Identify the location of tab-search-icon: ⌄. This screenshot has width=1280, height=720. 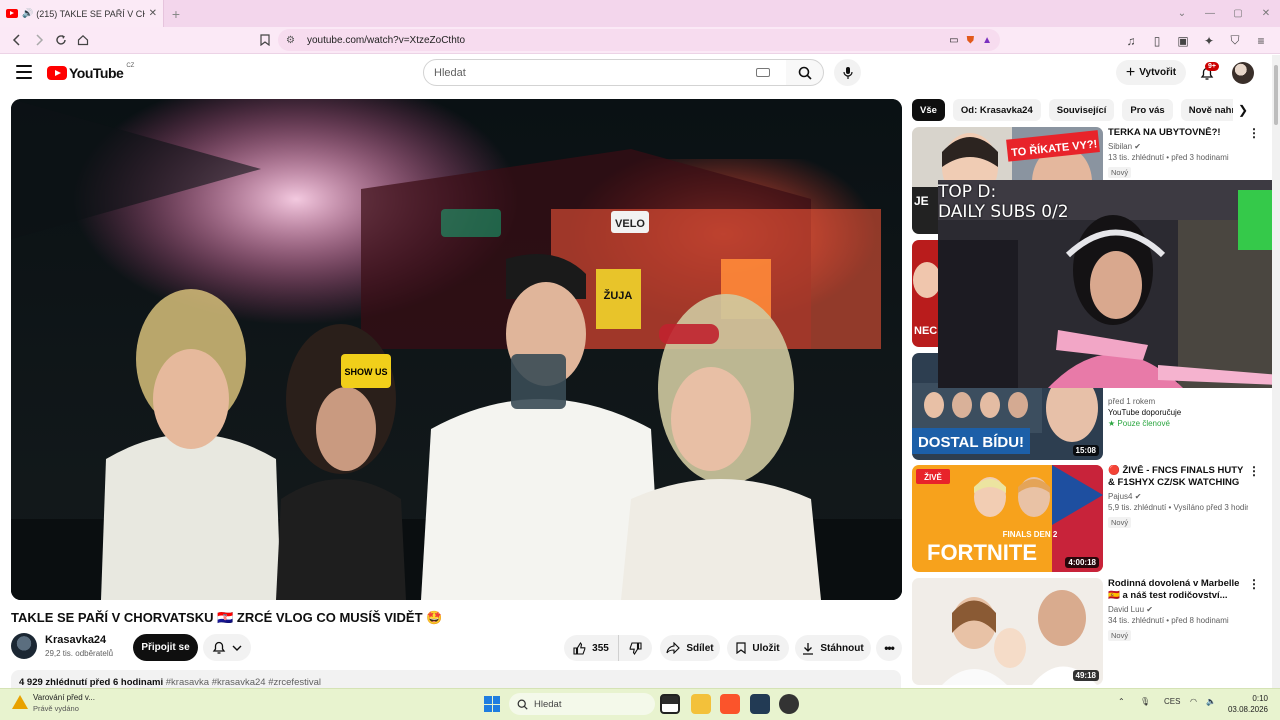
(1182, 13).